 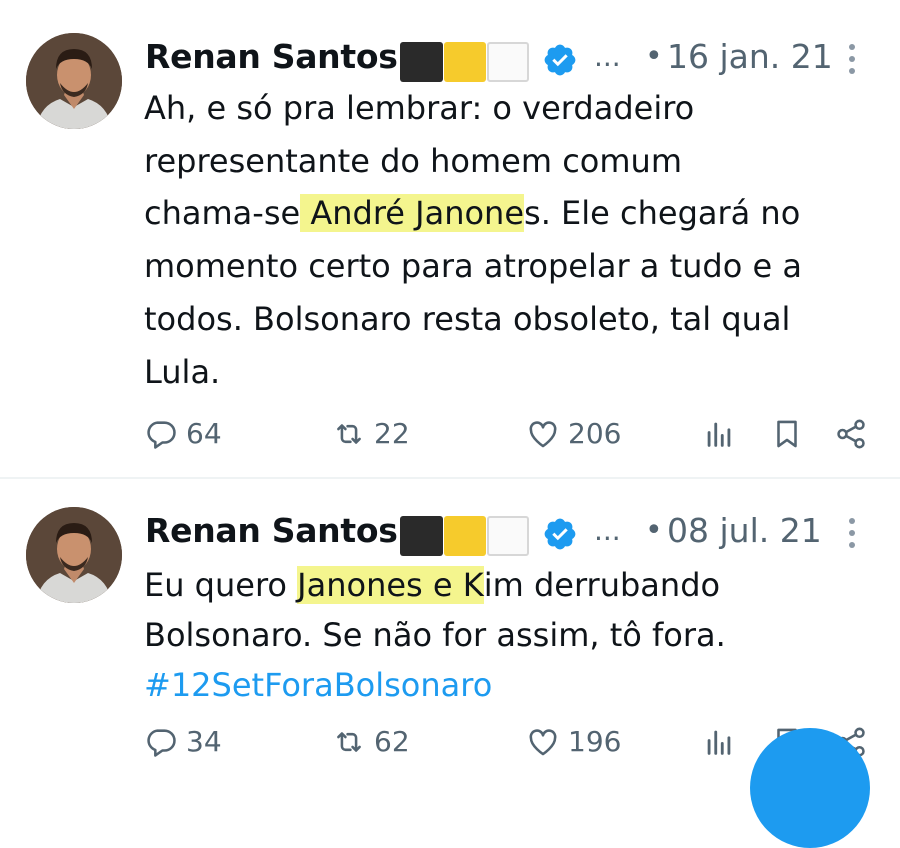 I want to click on text-line: #12SetForaBolsonaro, so click(x=514, y=685).